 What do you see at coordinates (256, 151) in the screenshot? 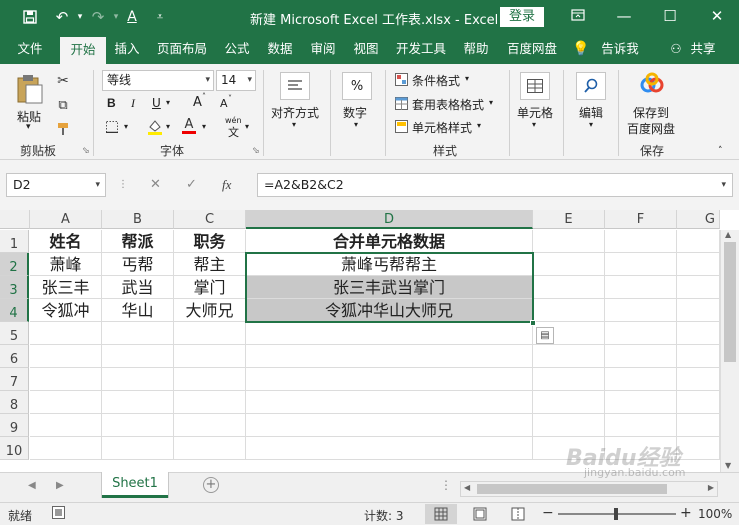
I see `font-launcher-icon: ⬂` at bounding box center [256, 151].